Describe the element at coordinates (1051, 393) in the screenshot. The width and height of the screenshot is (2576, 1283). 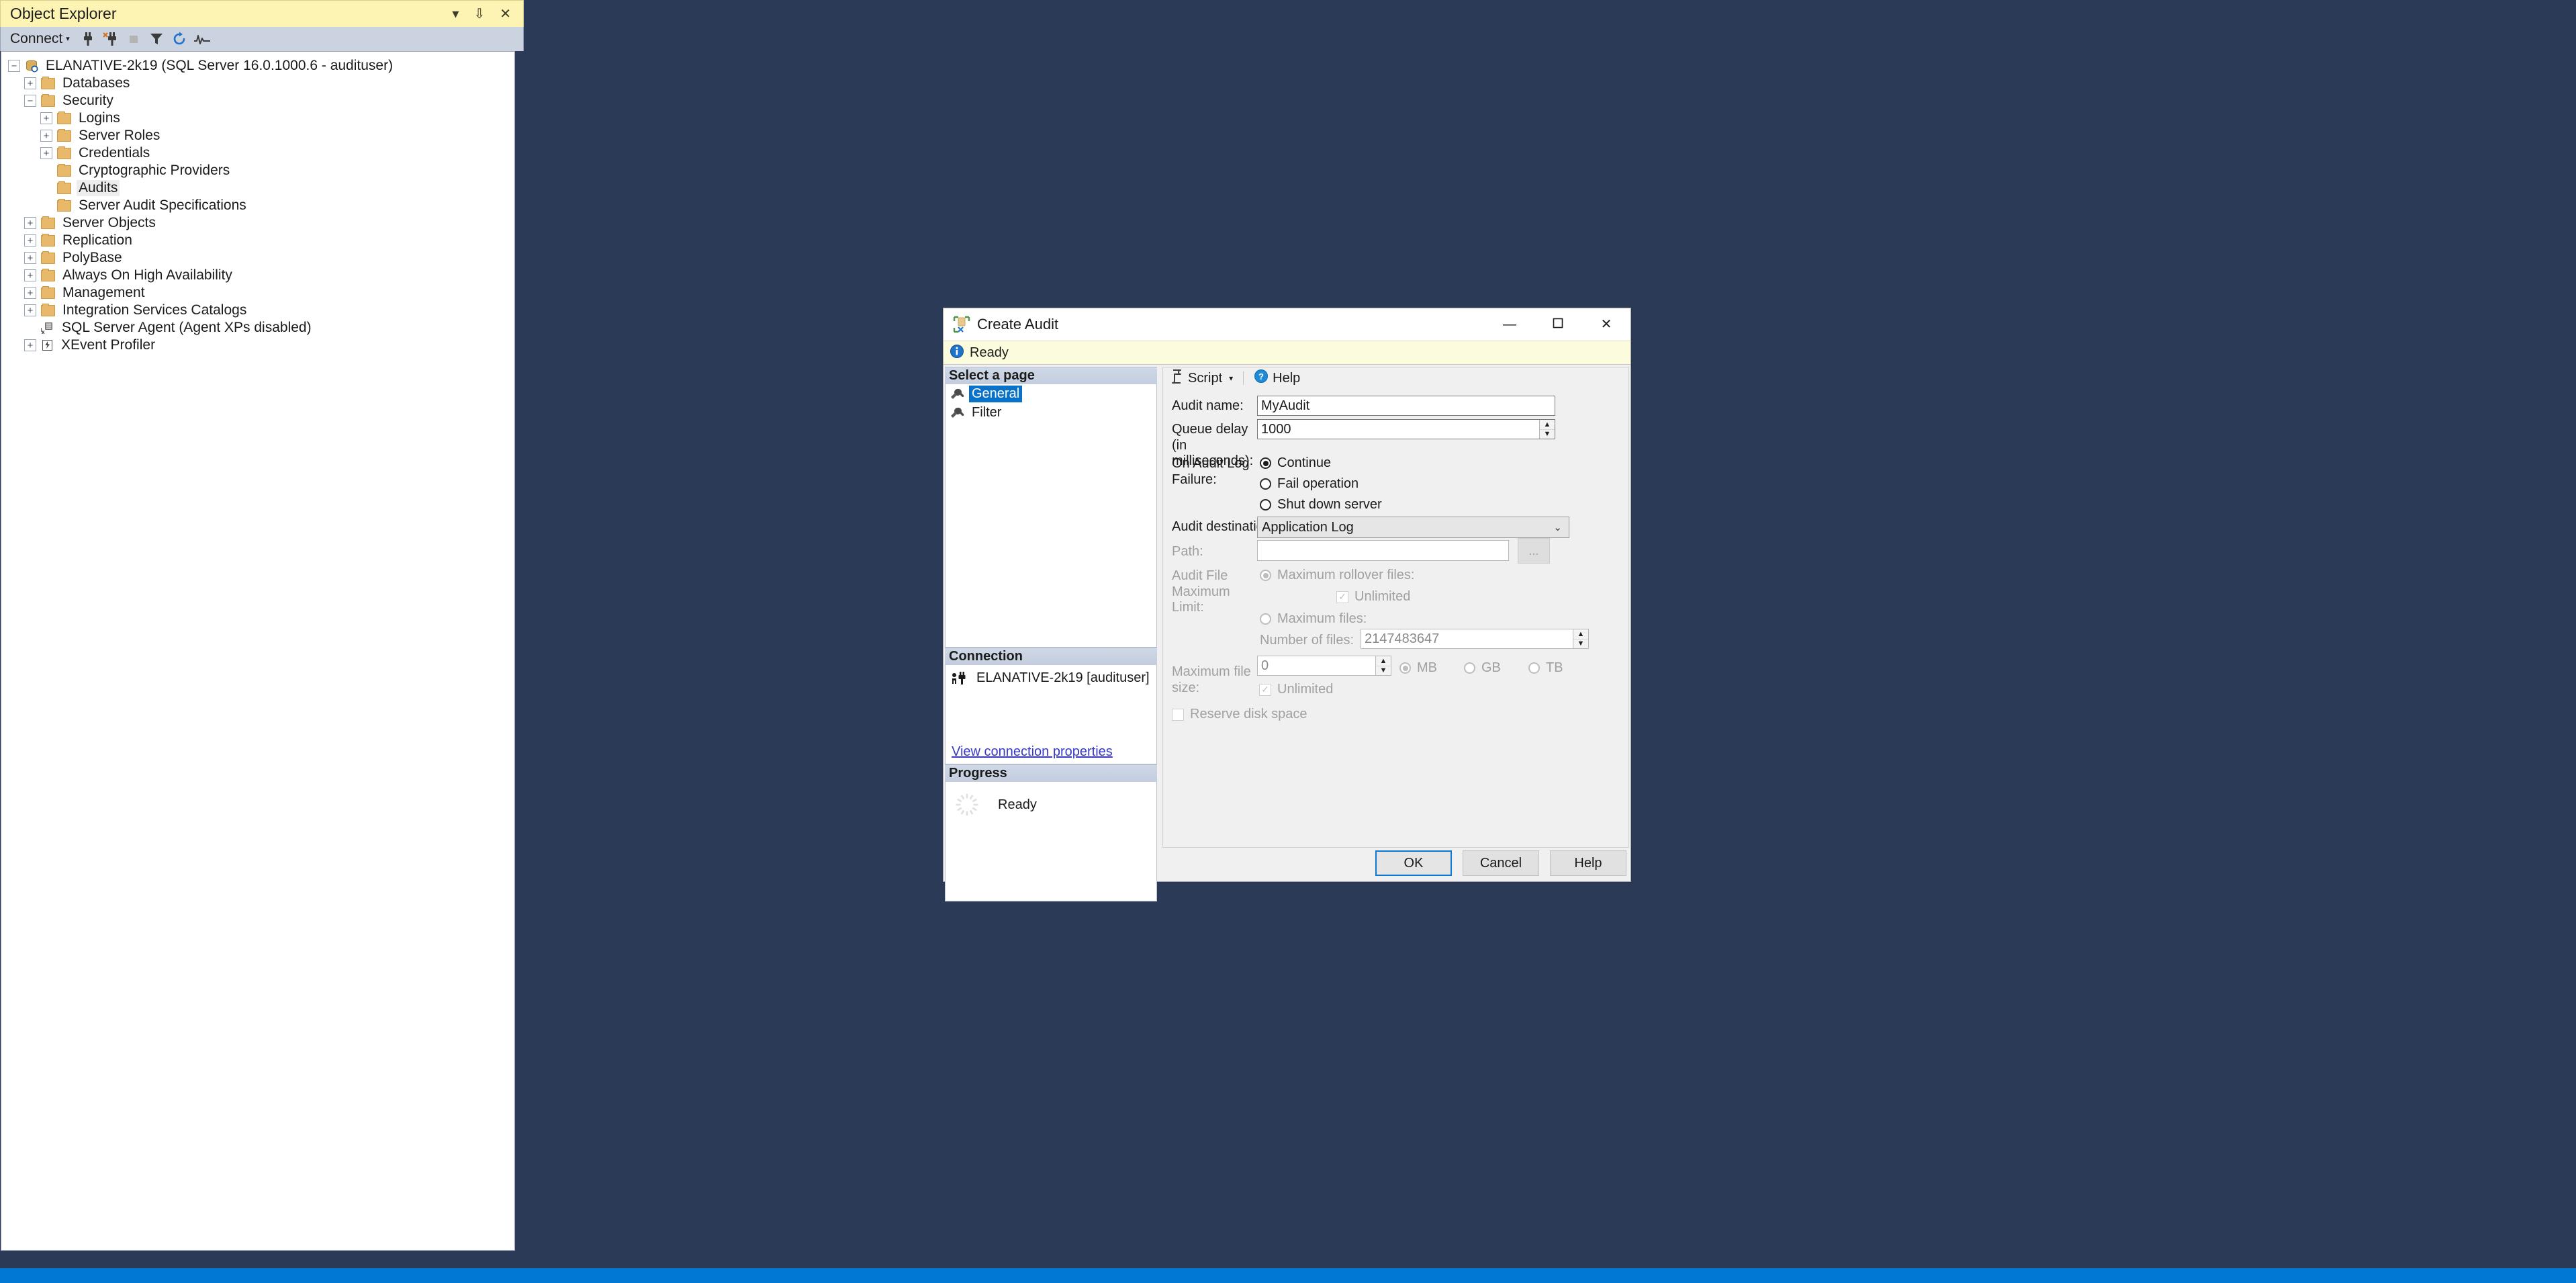
I see `page-item-general: General` at that location.